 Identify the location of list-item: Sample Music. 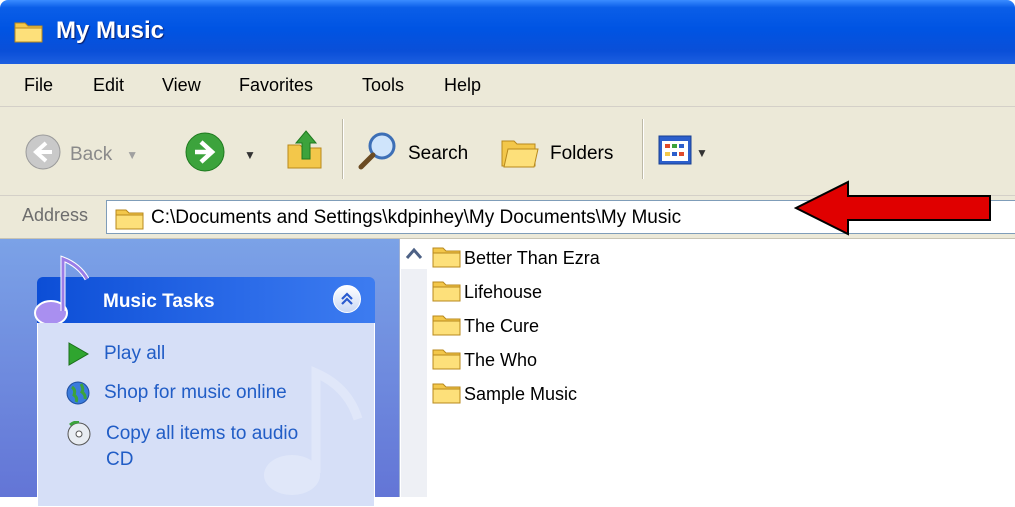
(504, 394).